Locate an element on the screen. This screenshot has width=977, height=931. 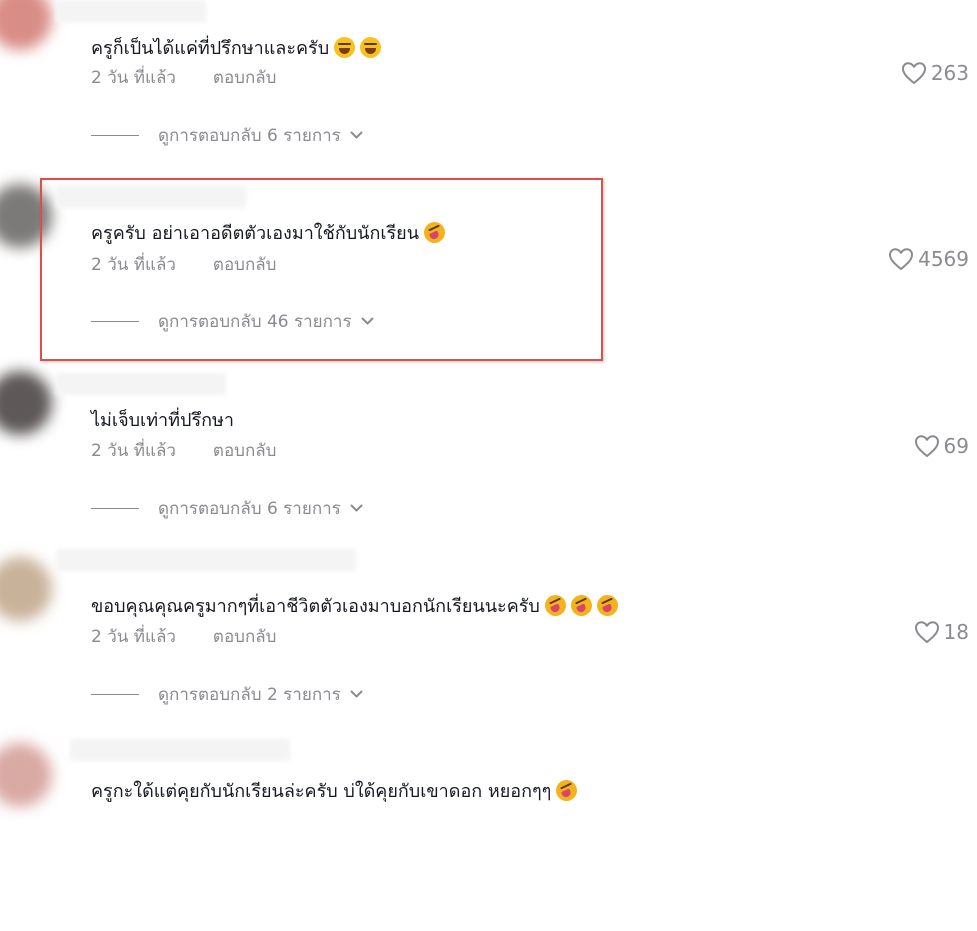
like-count: 69 is located at coordinates (956, 446).